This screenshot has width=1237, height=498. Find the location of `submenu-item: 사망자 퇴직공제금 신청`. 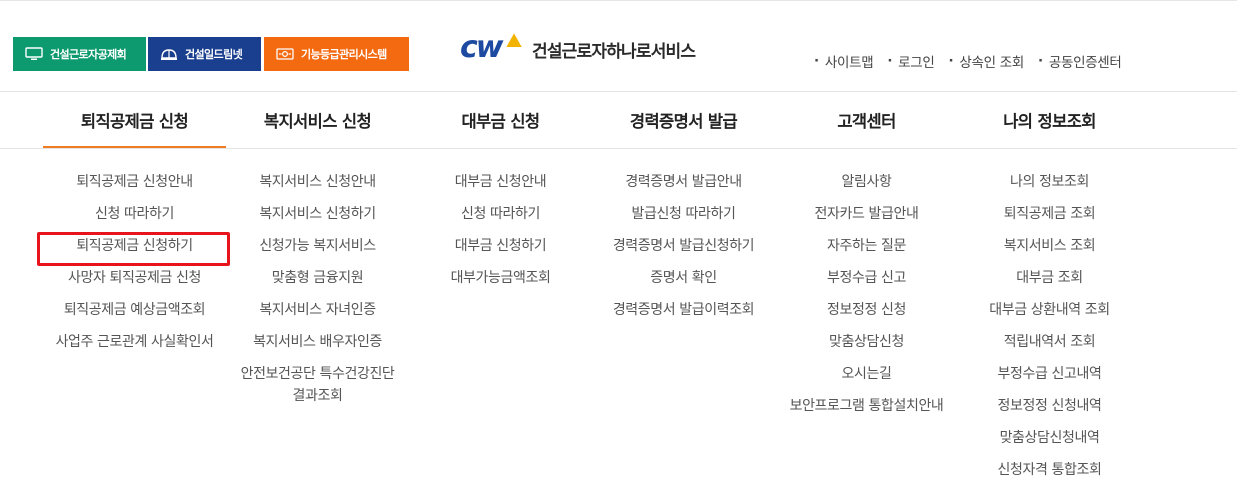

submenu-item: 사망자 퇴직공제금 신청 is located at coordinates (134, 282).